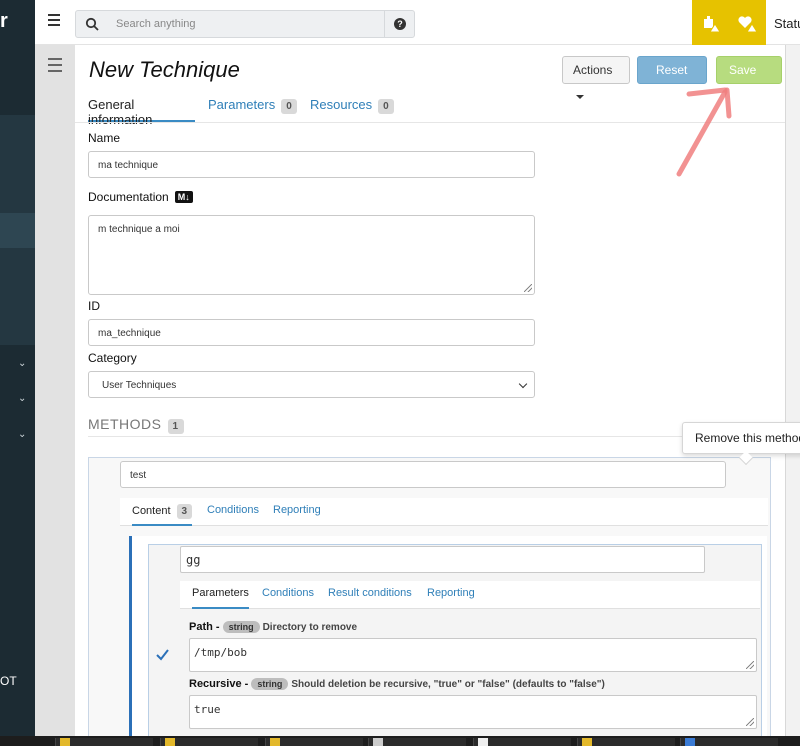 This screenshot has width=800, height=746. What do you see at coordinates (17, 230) in the screenshot?
I see `sidebar-active-item` at bounding box center [17, 230].